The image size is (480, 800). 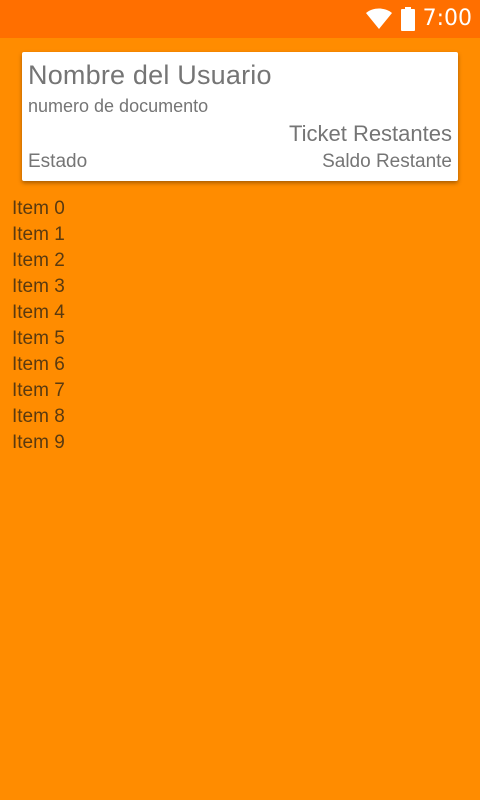 What do you see at coordinates (38, 365) in the screenshot?
I see `list-item: Item 6` at bounding box center [38, 365].